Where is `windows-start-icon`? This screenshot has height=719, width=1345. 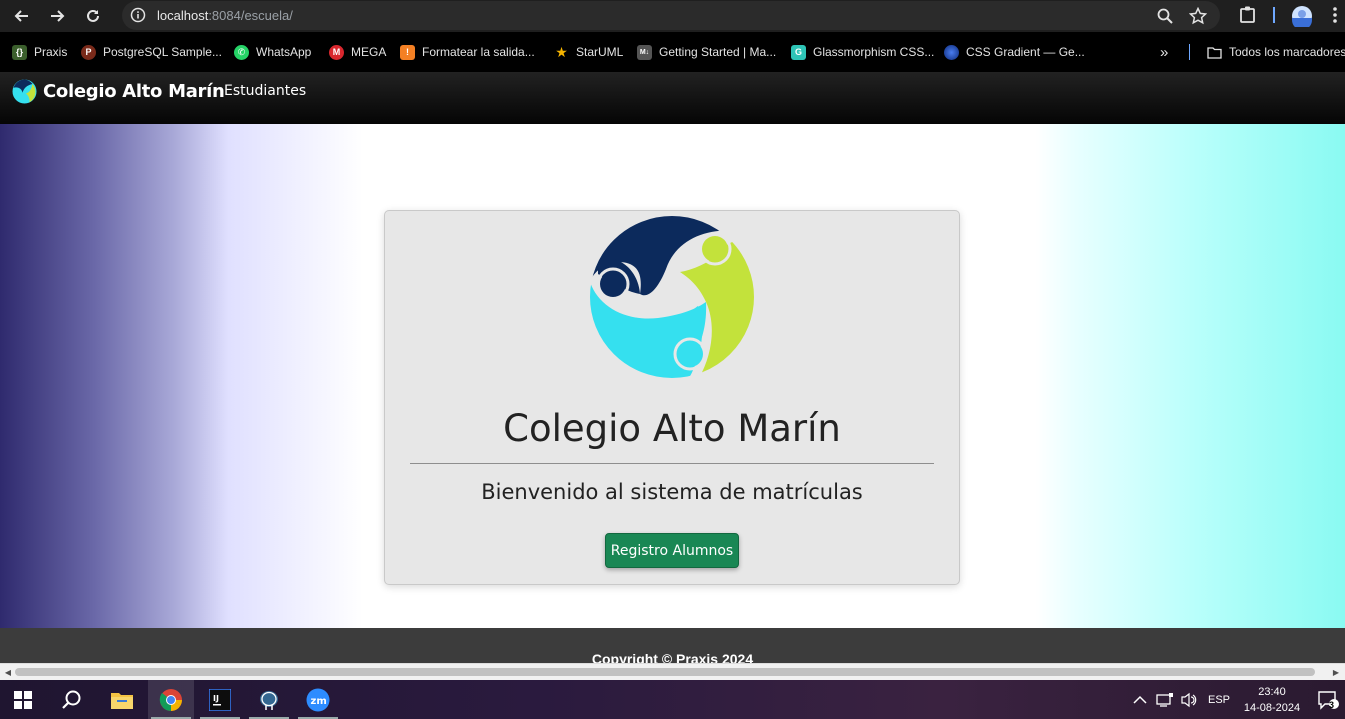 windows-start-icon is located at coordinates (23, 699).